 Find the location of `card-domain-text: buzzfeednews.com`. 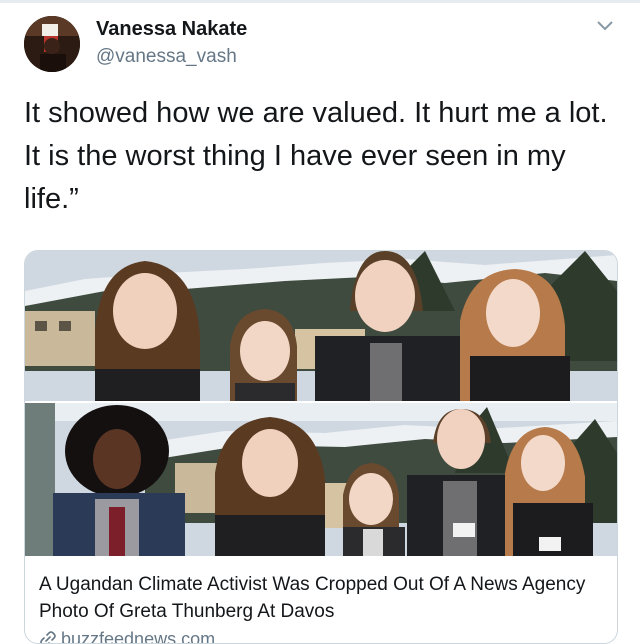

card-domain-text: buzzfeednews.com is located at coordinates (138, 636).